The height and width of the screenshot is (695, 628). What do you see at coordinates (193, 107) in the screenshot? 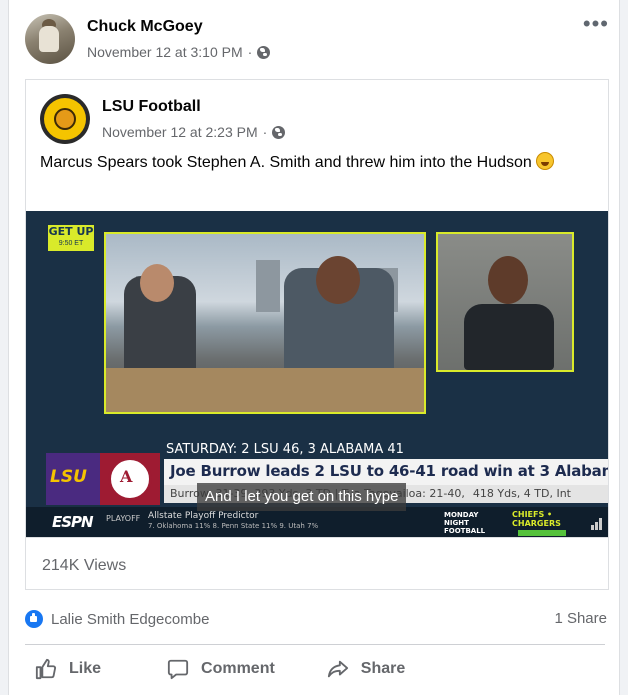
I see `shared-author-name: LSU Football` at bounding box center [193, 107].